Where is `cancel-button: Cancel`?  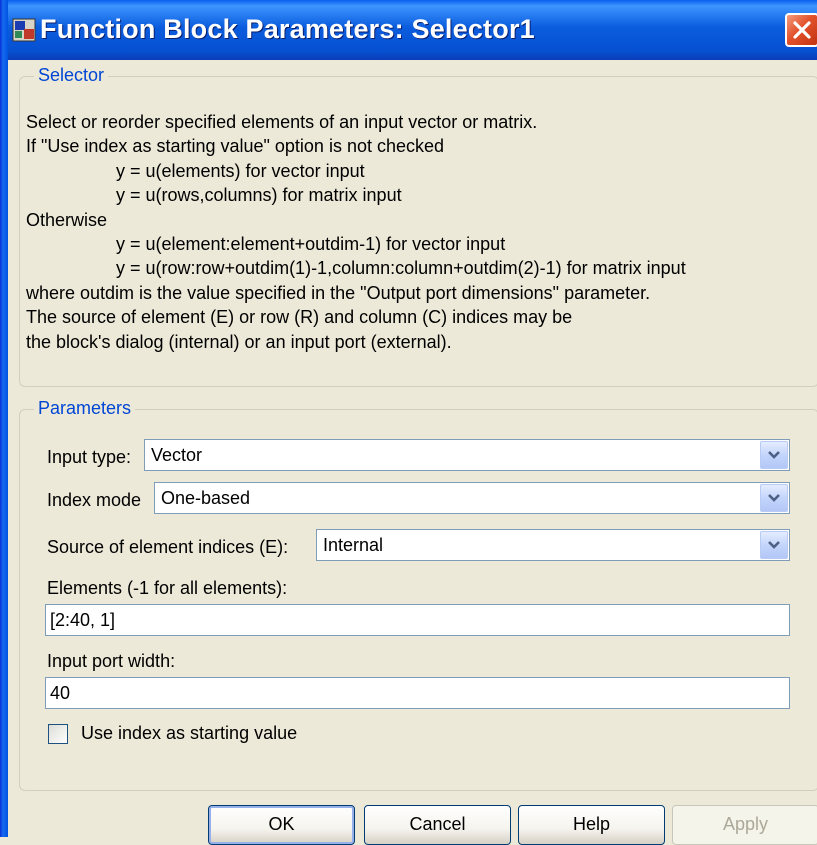 cancel-button: Cancel is located at coordinates (437, 825).